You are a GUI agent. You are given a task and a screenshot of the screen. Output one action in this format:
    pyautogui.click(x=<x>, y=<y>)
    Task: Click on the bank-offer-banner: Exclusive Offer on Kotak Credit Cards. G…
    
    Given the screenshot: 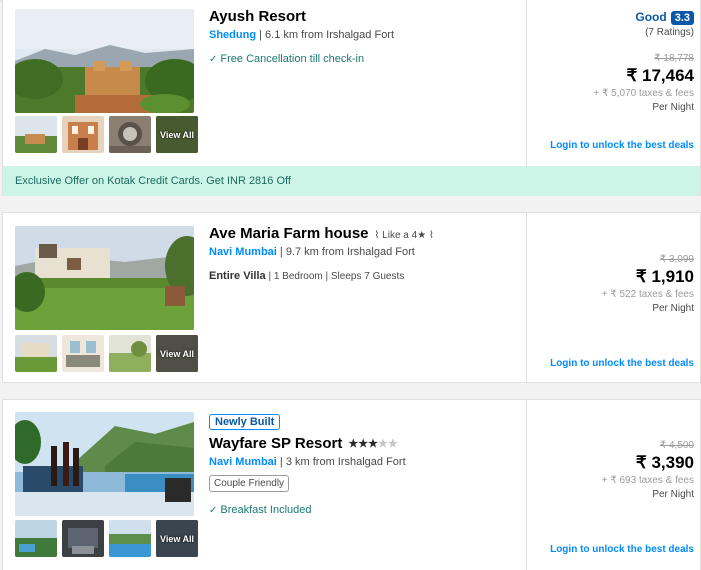 What is the action you would take?
    pyautogui.click(x=351, y=181)
    